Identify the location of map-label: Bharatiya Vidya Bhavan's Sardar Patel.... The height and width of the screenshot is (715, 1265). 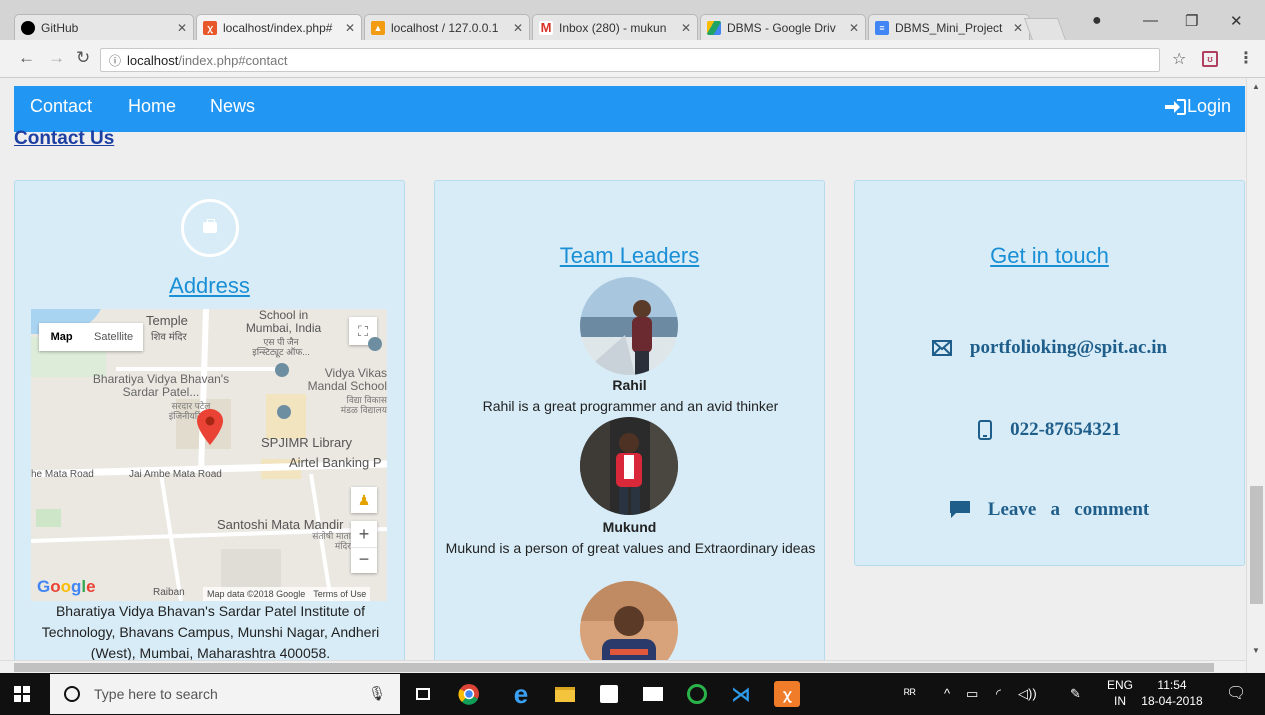
(161, 385).